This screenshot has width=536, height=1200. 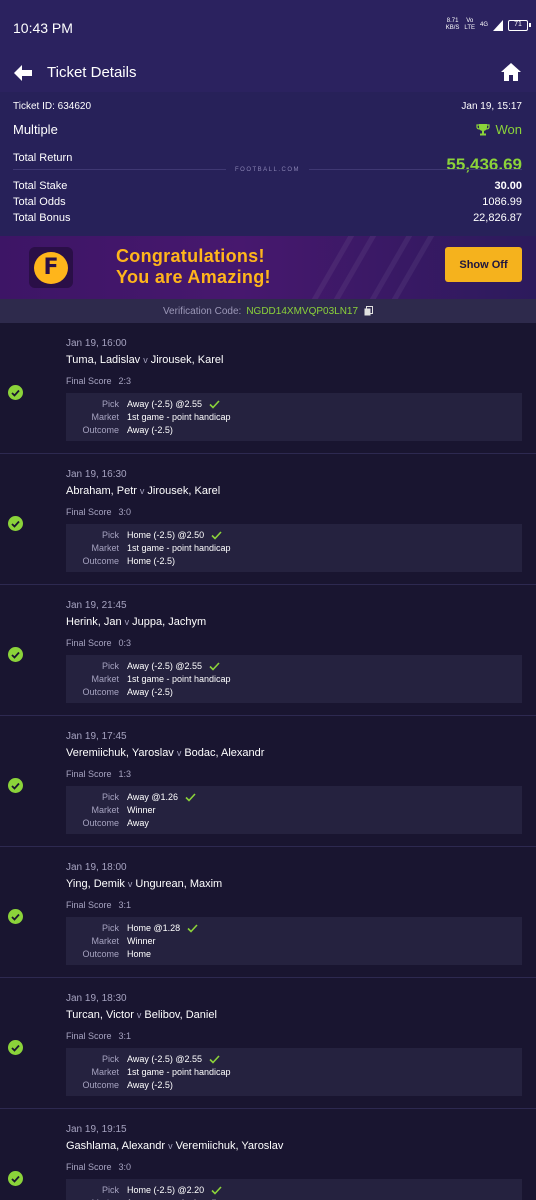 I want to click on event-date: Jan 19, 18:30, so click(x=96, y=998).